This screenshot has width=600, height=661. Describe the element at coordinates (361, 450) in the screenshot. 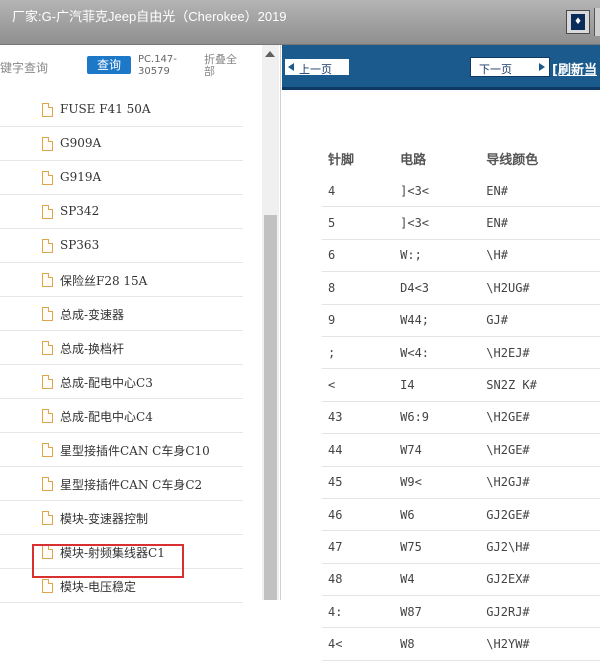

I see `pin-cell: 44` at that location.